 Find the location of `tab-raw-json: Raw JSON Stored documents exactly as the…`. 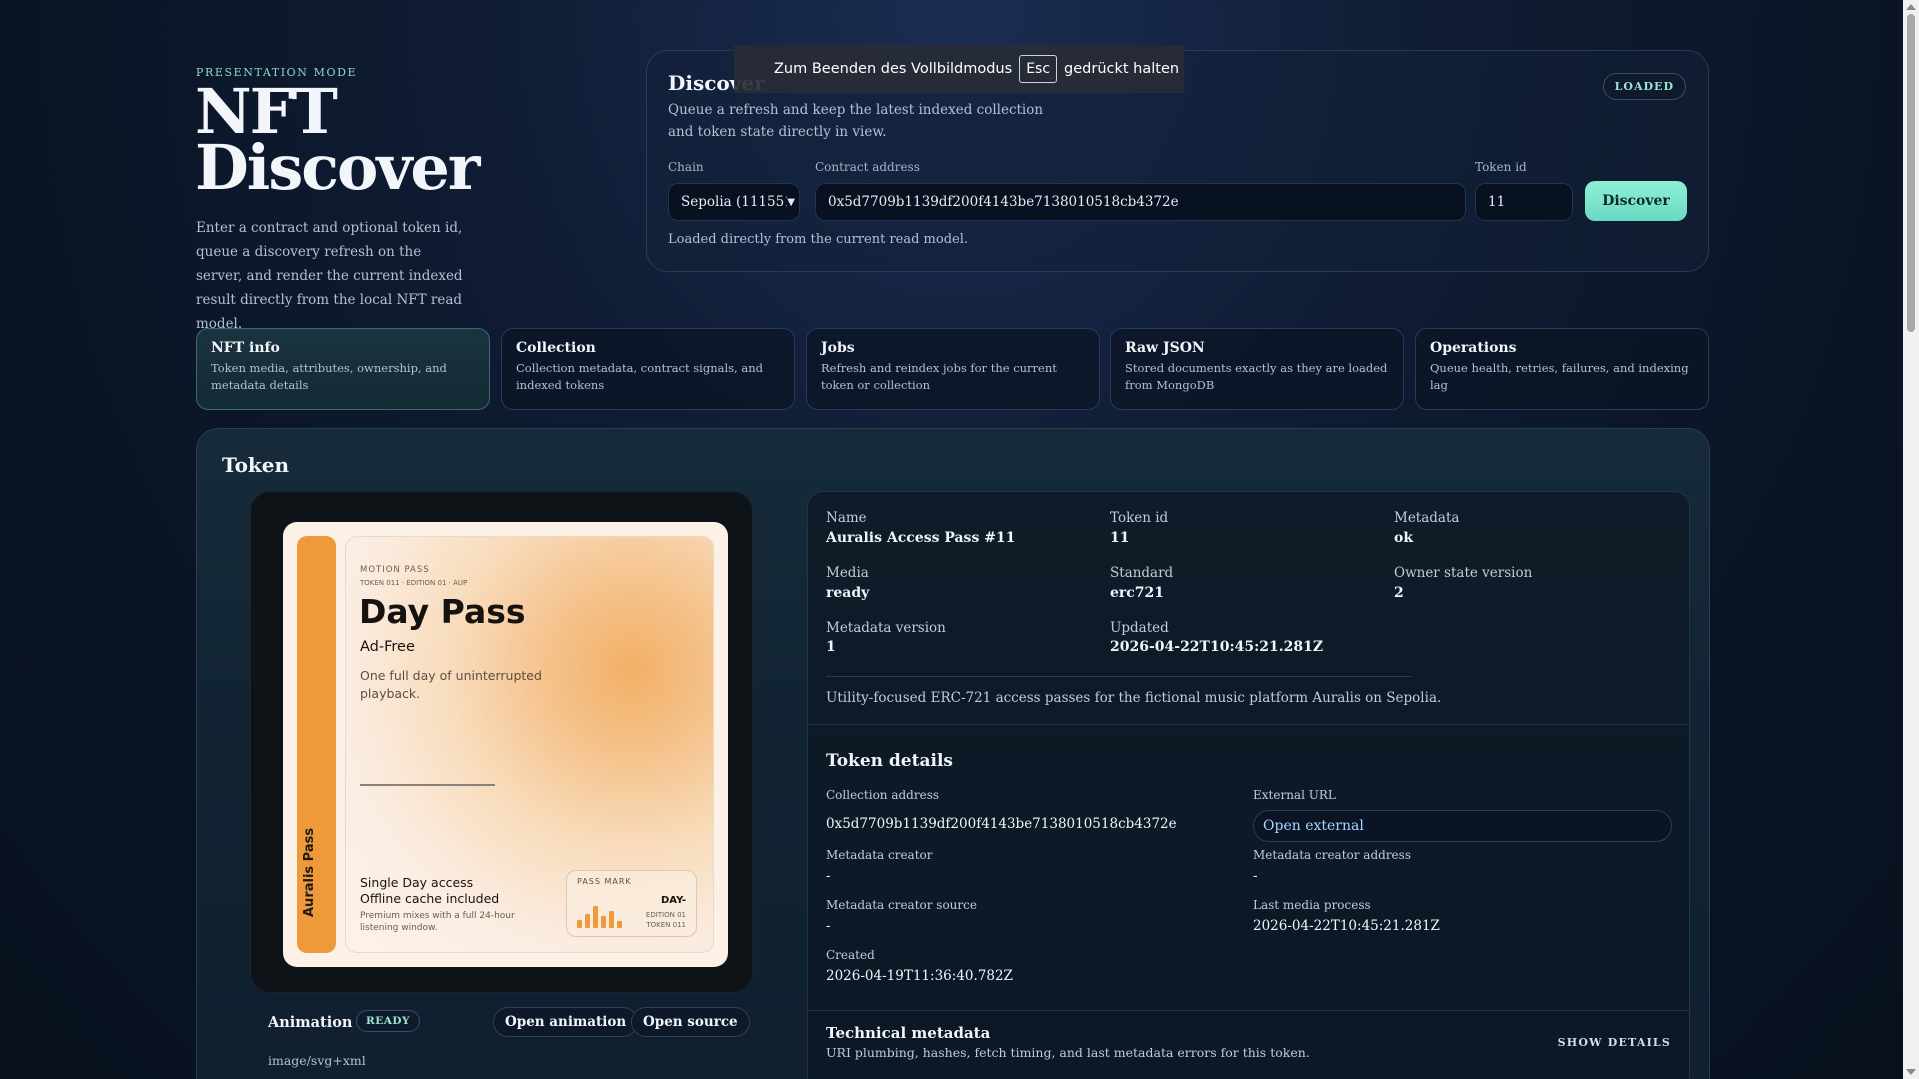

tab-raw-json: Raw JSON Stored documents exactly as the… is located at coordinates (1257, 369).